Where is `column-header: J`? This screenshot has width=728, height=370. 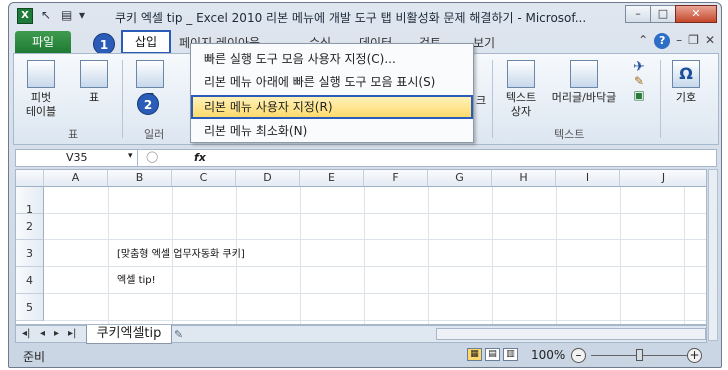 column-header: J is located at coordinates (663, 178).